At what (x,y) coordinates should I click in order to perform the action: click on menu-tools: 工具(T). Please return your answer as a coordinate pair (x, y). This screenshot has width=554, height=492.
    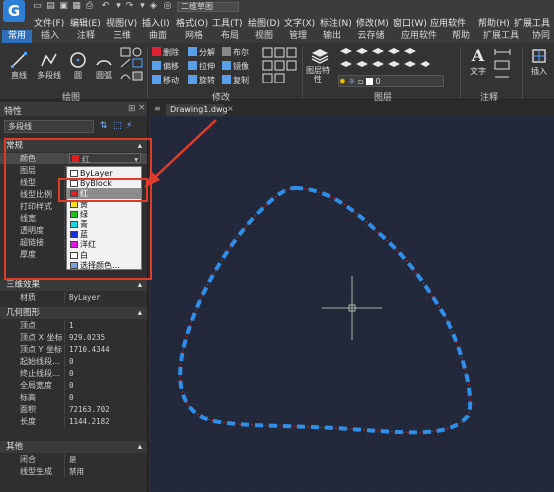
    Looking at the image, I should click on (227, 22).